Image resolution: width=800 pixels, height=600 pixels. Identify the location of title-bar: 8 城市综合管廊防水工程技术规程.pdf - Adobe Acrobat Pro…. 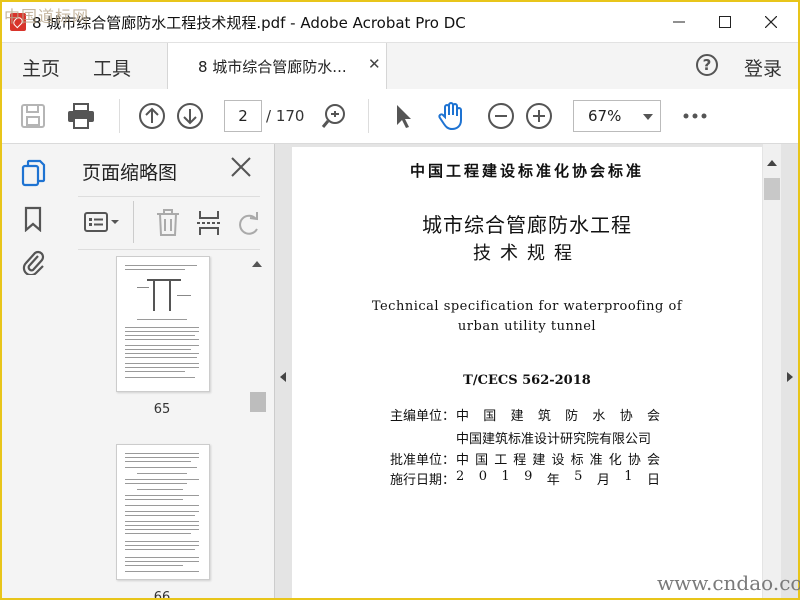
(400, 22).